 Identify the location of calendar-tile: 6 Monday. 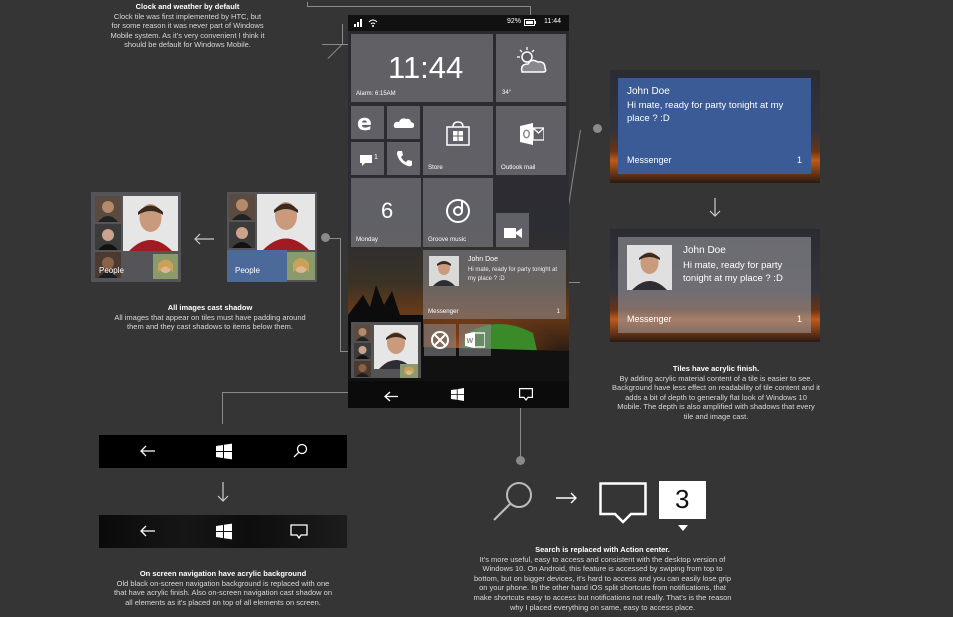
(386, 212).